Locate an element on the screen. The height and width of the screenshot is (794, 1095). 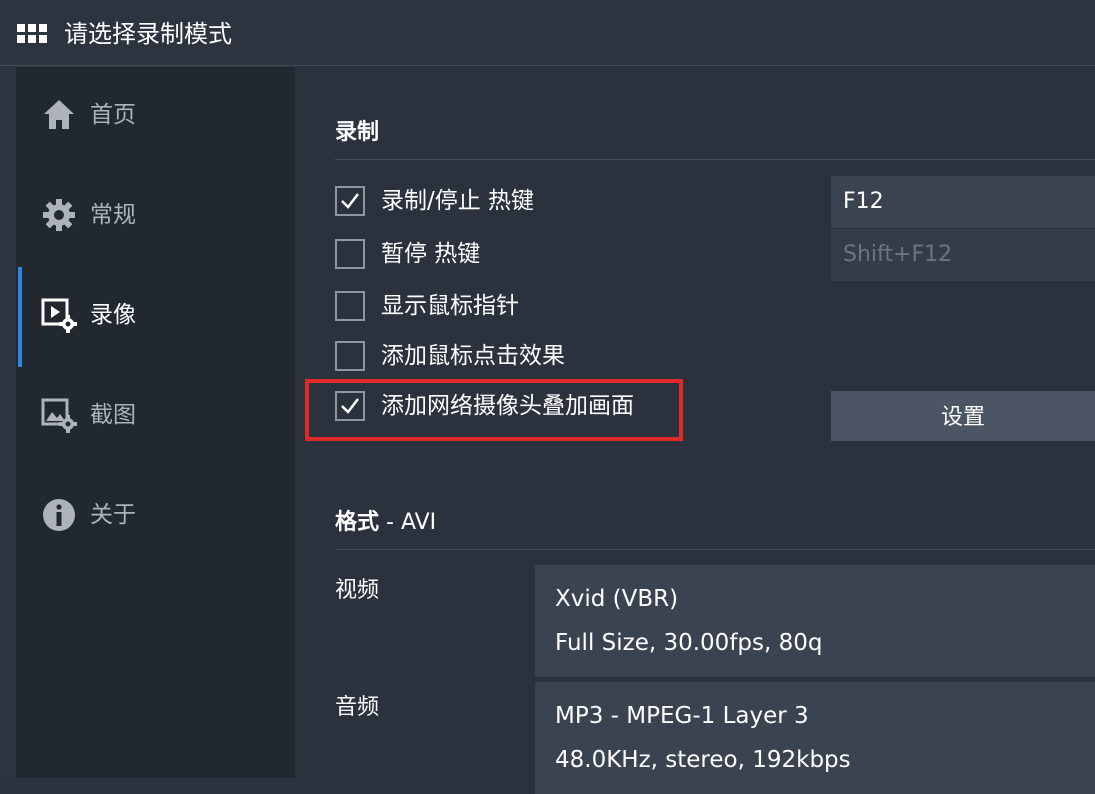
option-label: 显示鼠标指针 is located at coordinates (450, 306).